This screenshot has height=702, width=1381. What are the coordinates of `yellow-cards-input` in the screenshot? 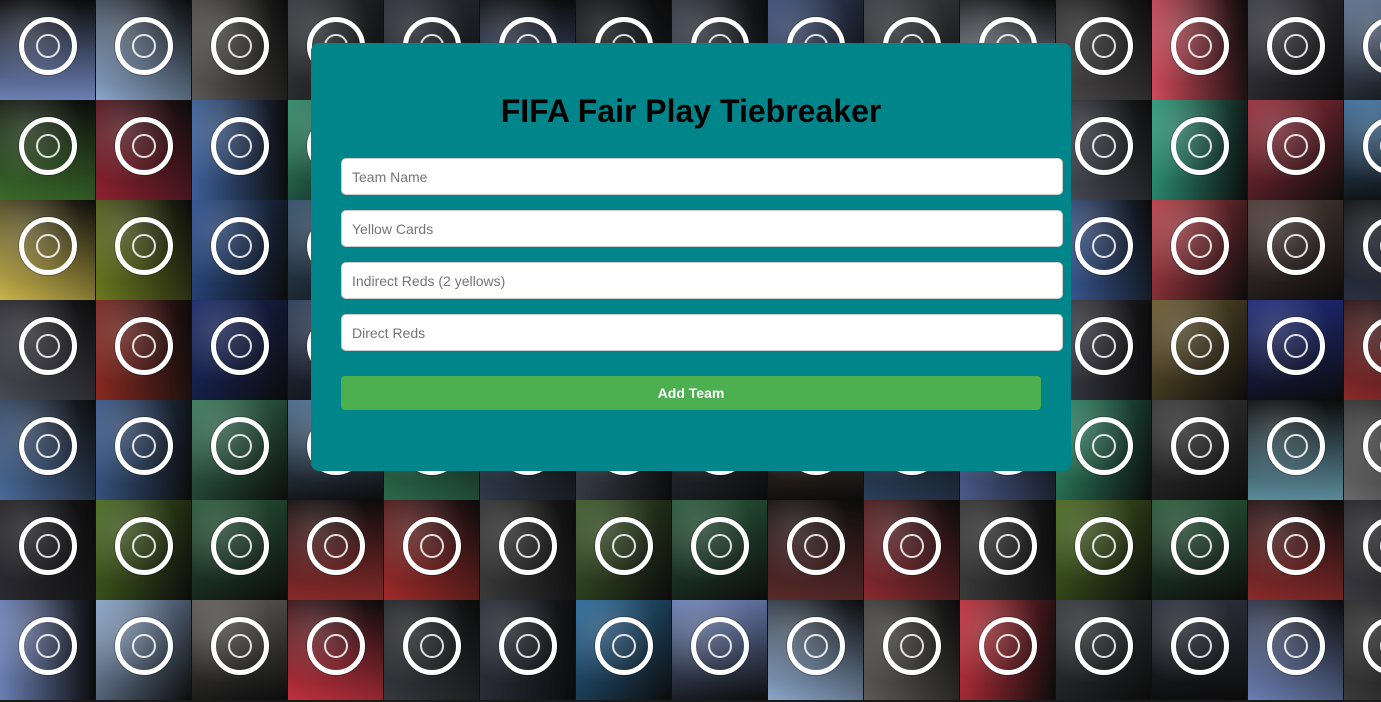 It's located at (702, 228).